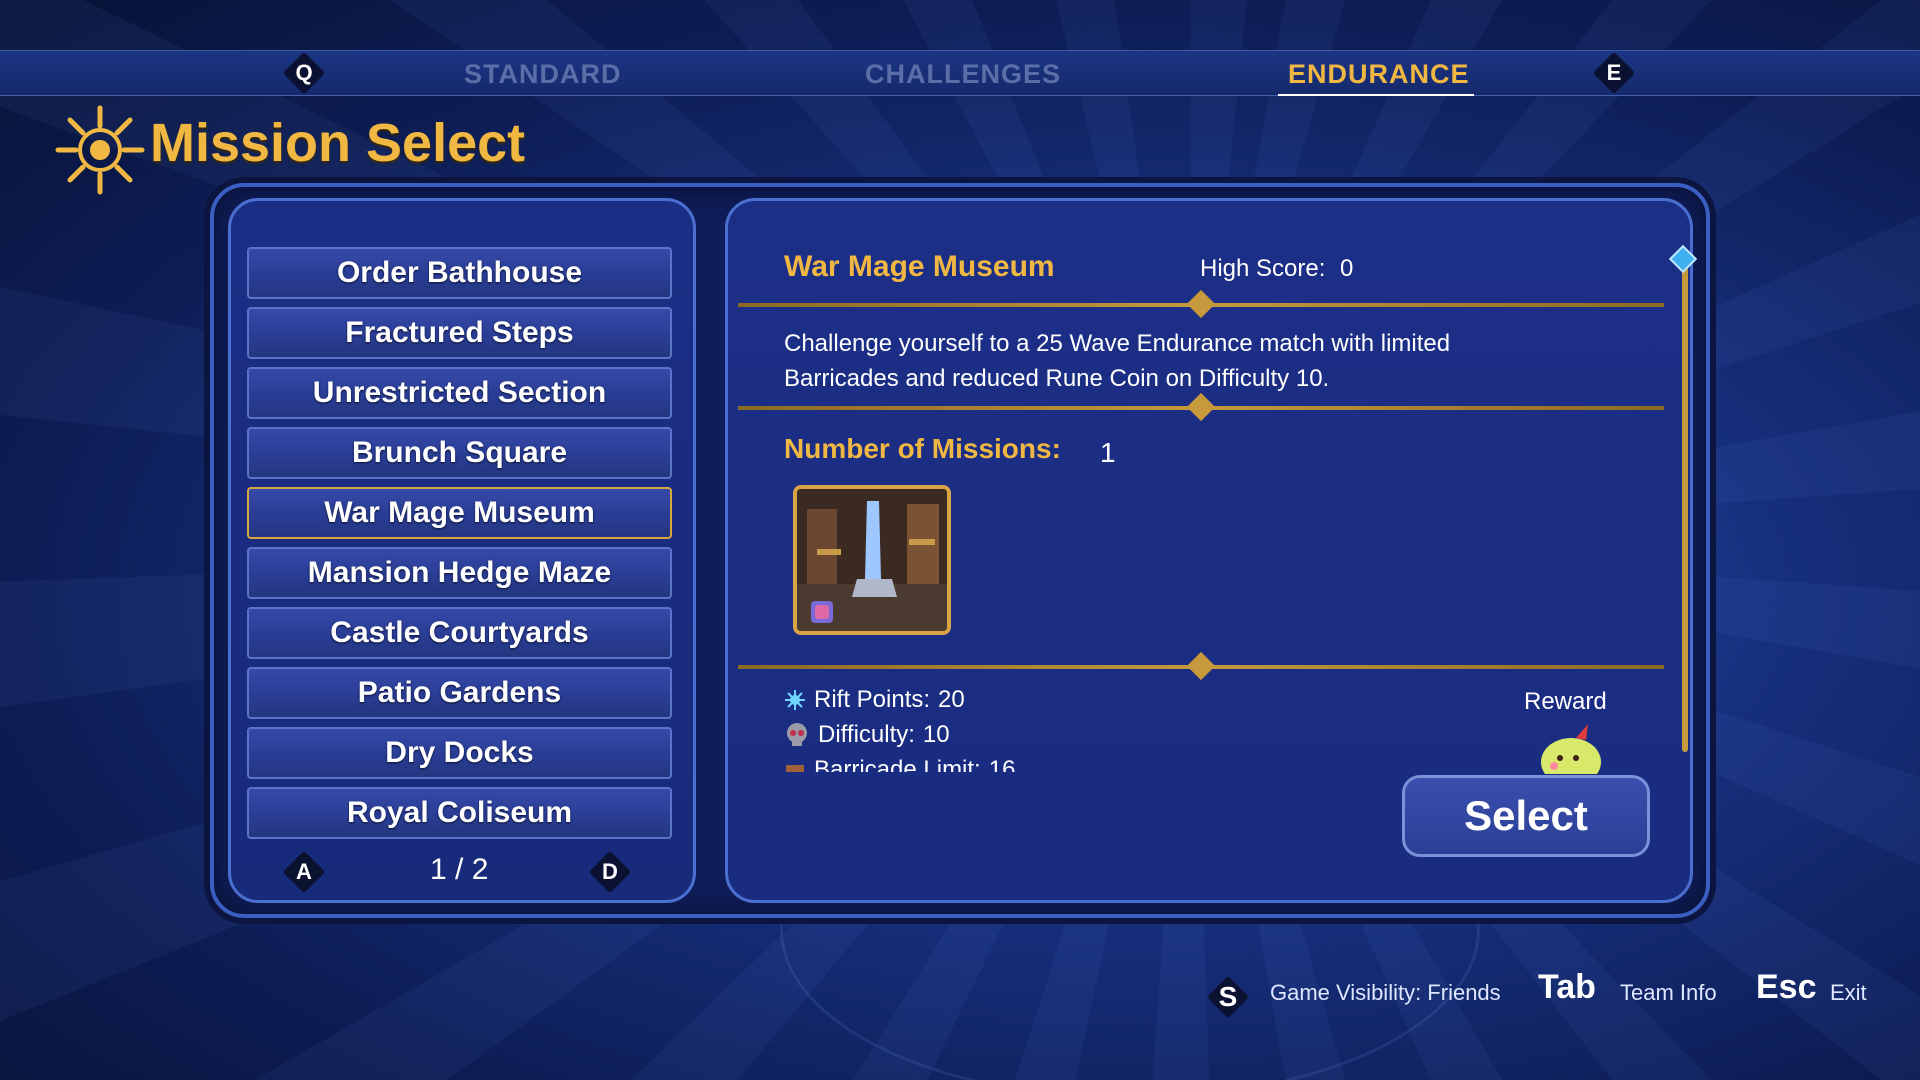 This screenshot has height=1080, width=1920. I want to click on tab-standard: STANDARD, so click(543, 74).